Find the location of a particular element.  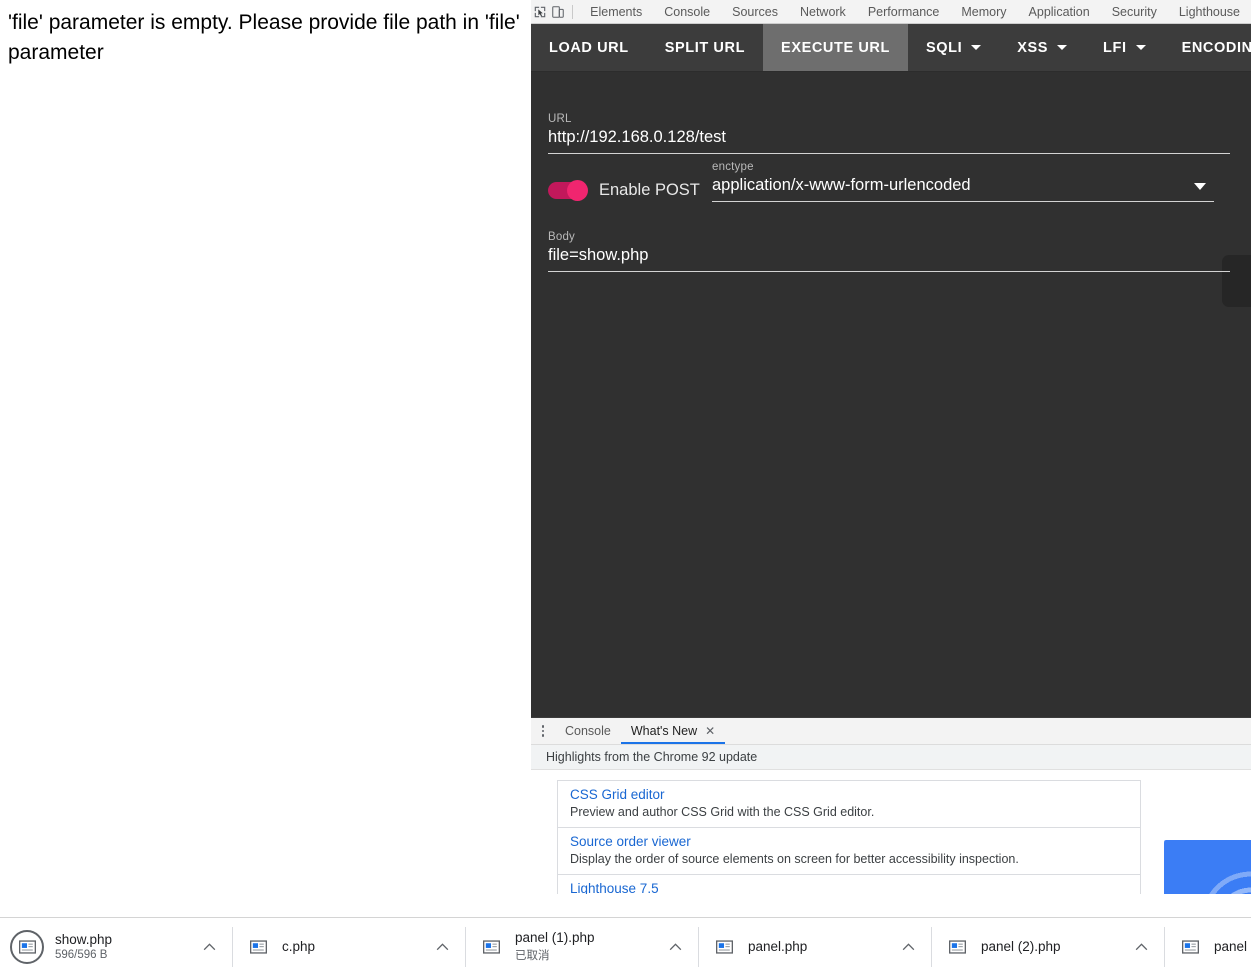

download-file-status: 596/596 B is located at coordinates (81, 955).